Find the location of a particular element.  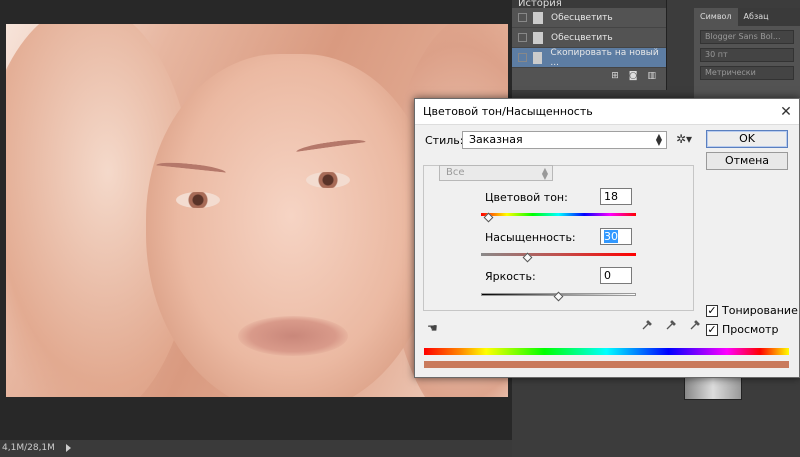

source-spectrum-bar is located at coordinates (606, 351).